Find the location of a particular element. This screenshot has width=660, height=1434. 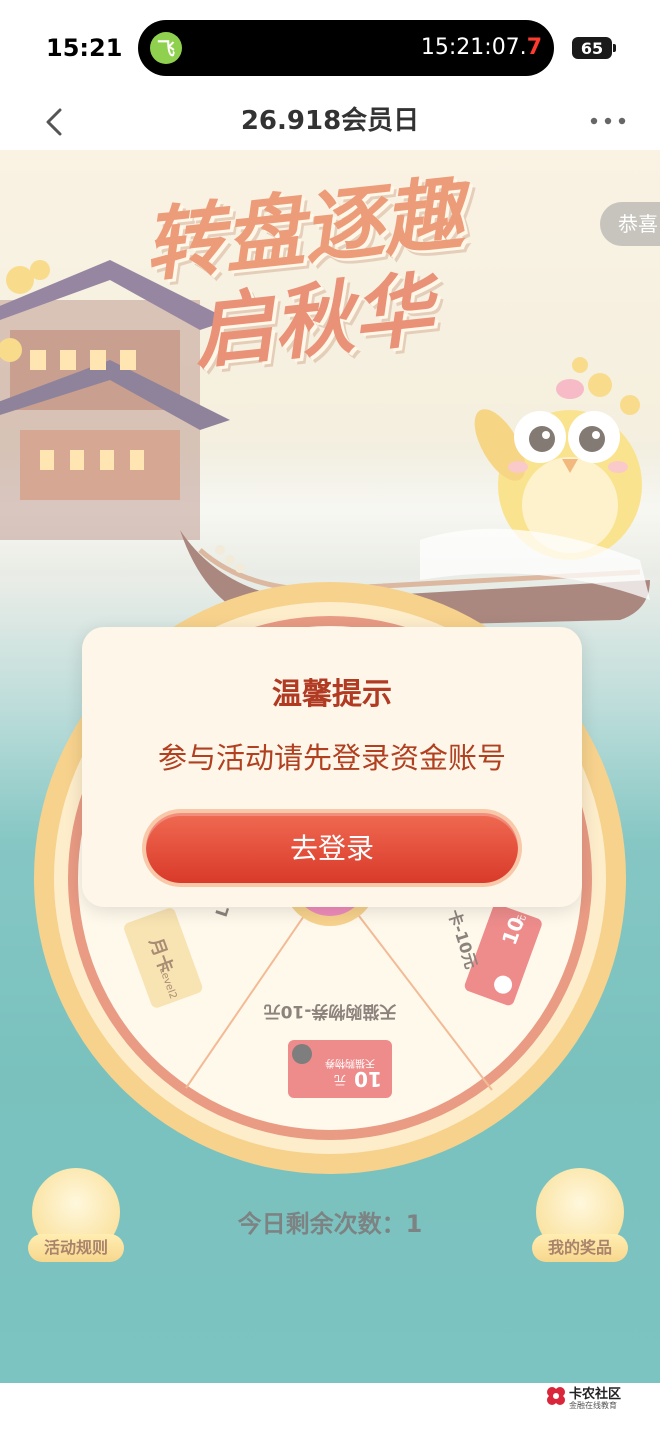

island-clock: 15:21:07.7 is located at coordinates (481, 47).